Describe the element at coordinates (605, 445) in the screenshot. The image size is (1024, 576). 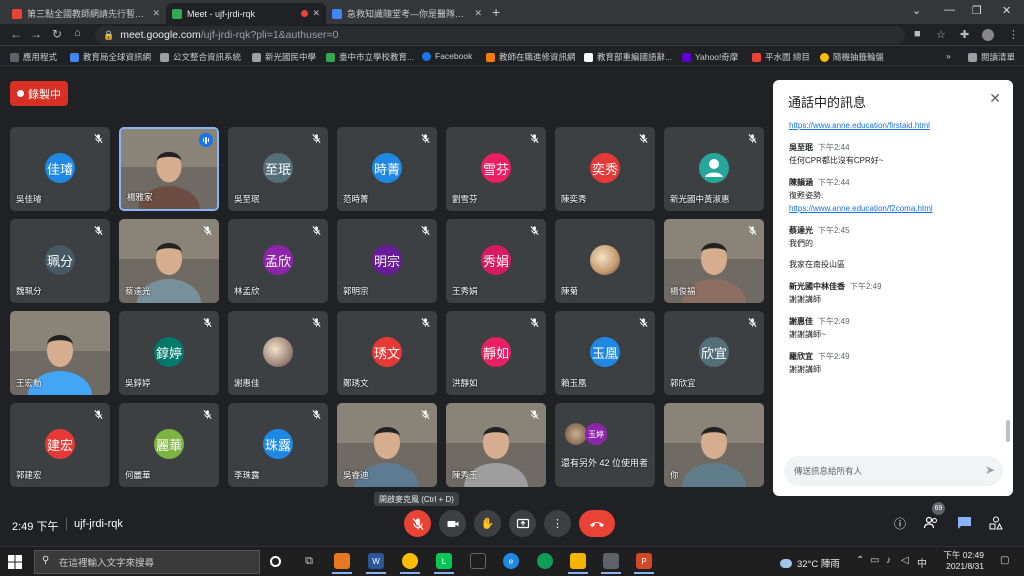
I see `participant-tile: 玉婷 還有另外 42 位使用者` at that location.